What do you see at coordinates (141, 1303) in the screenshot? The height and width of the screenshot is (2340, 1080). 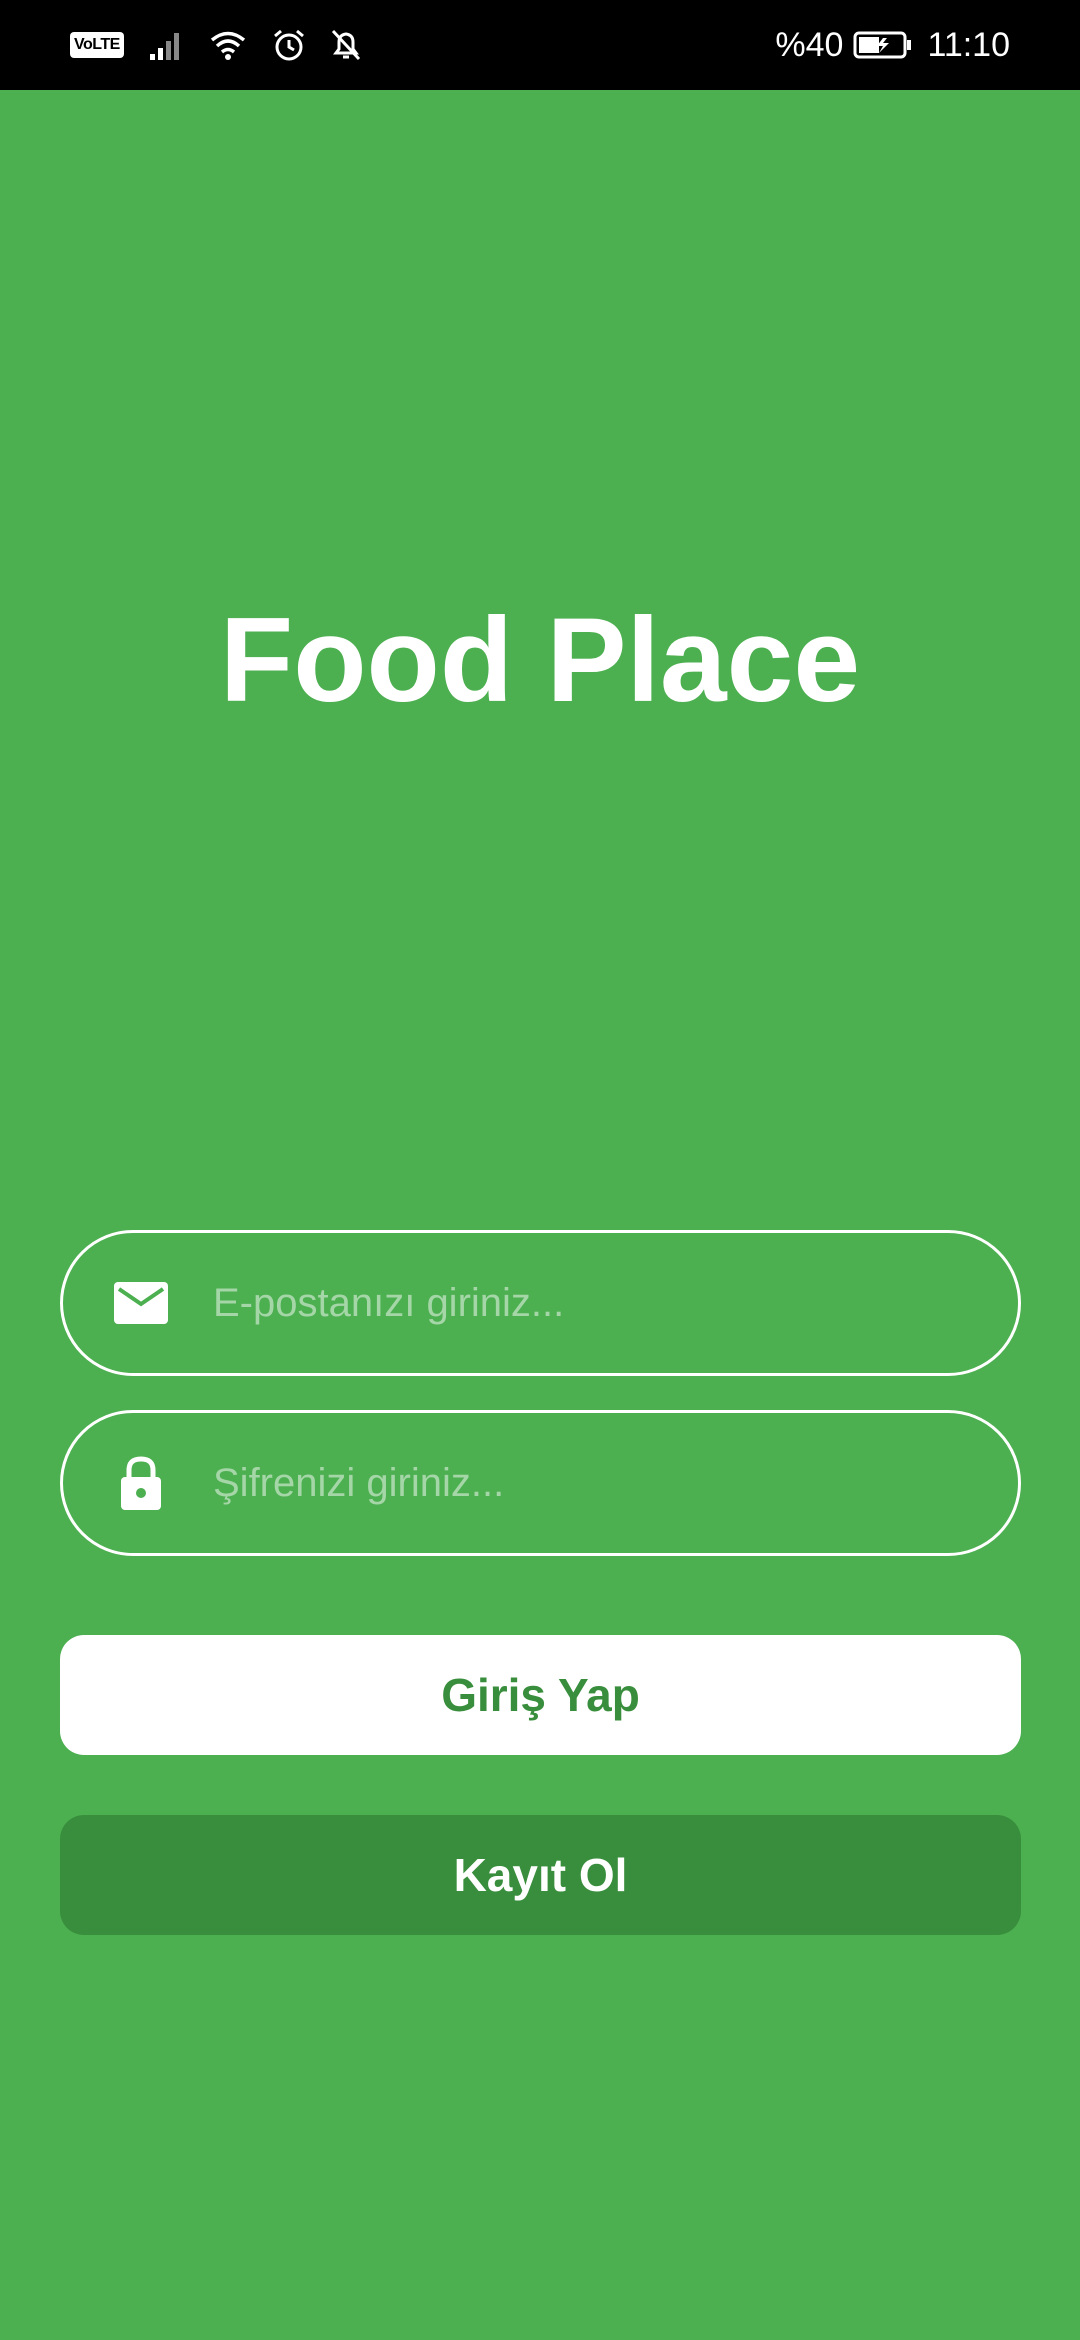 I see `mail-icon` at bounding box center [141, 1303].